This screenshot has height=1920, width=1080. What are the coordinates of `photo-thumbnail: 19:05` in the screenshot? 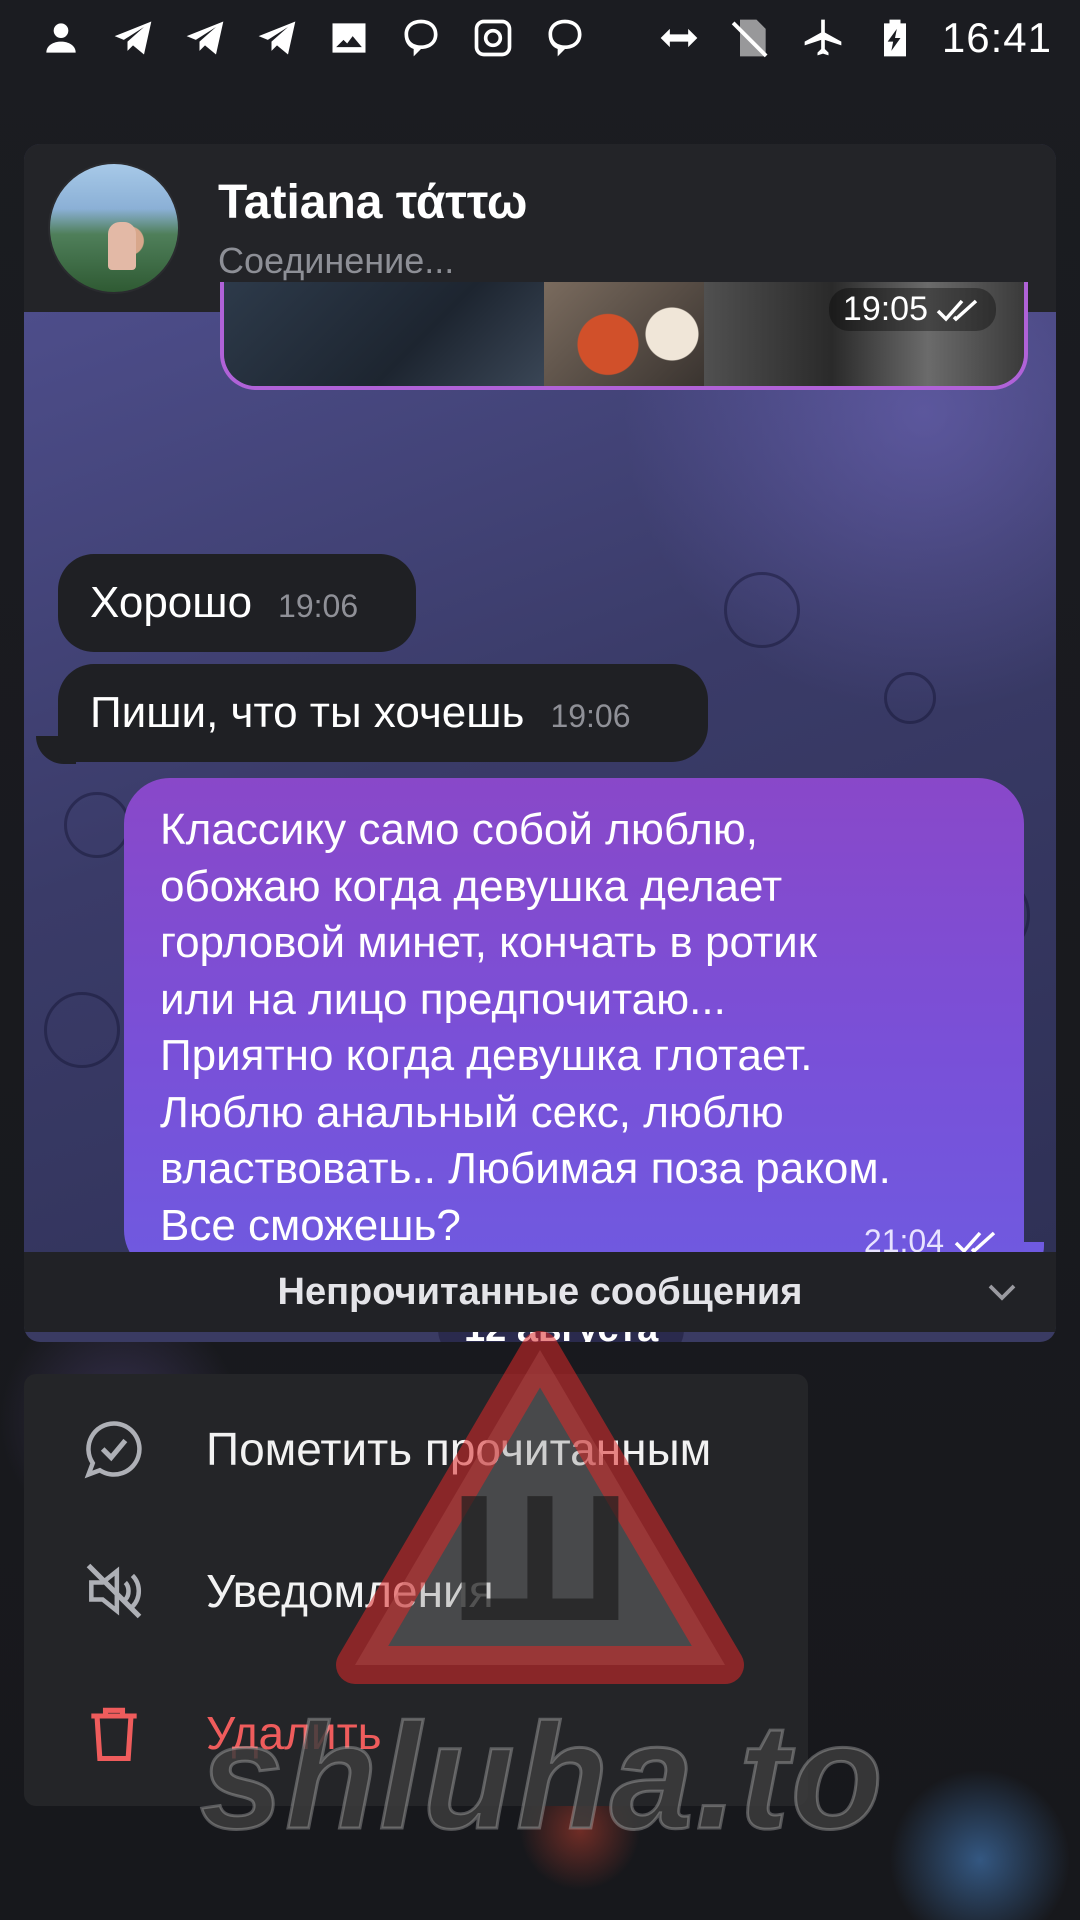 It's located at (864, 334).